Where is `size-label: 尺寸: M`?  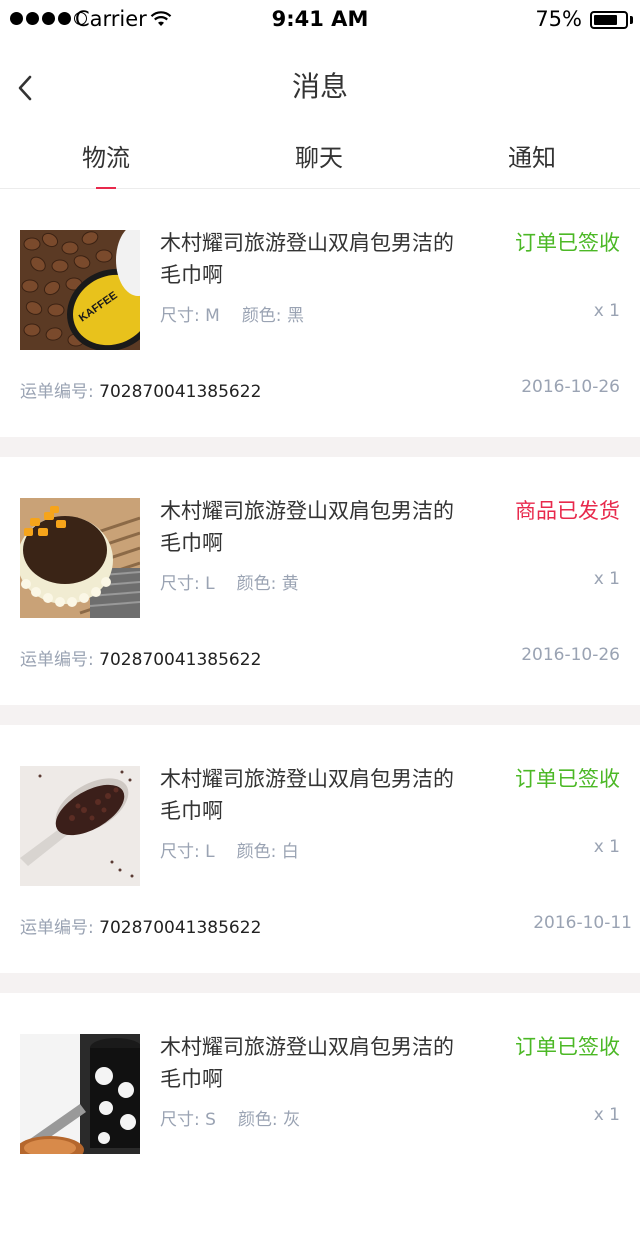 size-label: 尺寸: M is located at coordinates (190, 316).